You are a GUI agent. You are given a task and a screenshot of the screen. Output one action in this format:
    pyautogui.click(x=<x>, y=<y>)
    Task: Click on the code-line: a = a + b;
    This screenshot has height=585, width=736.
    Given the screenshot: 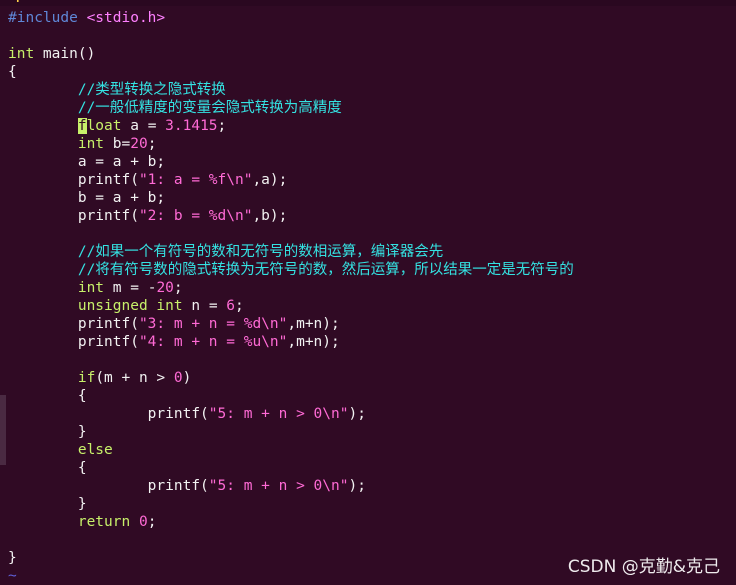 What is the action you would take?
    pyautogui.click(x=372, y=162)
    